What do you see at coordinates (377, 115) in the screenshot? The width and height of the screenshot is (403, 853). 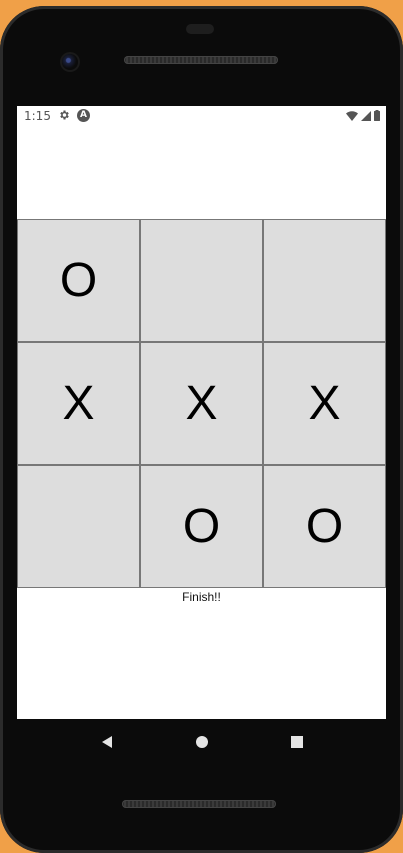 I see `battery-icon` at bounding box center [377, 115].